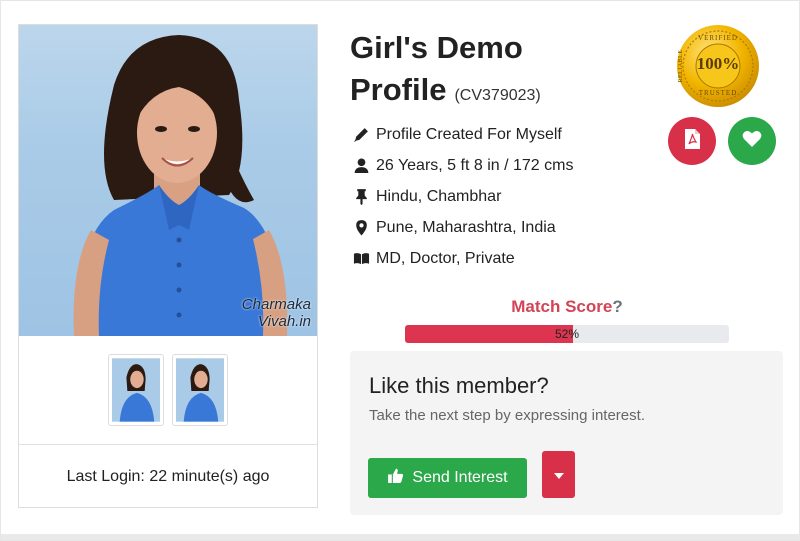 This screenshot has height=541, width=800. I want to click on book-icon, so click(361, 259).